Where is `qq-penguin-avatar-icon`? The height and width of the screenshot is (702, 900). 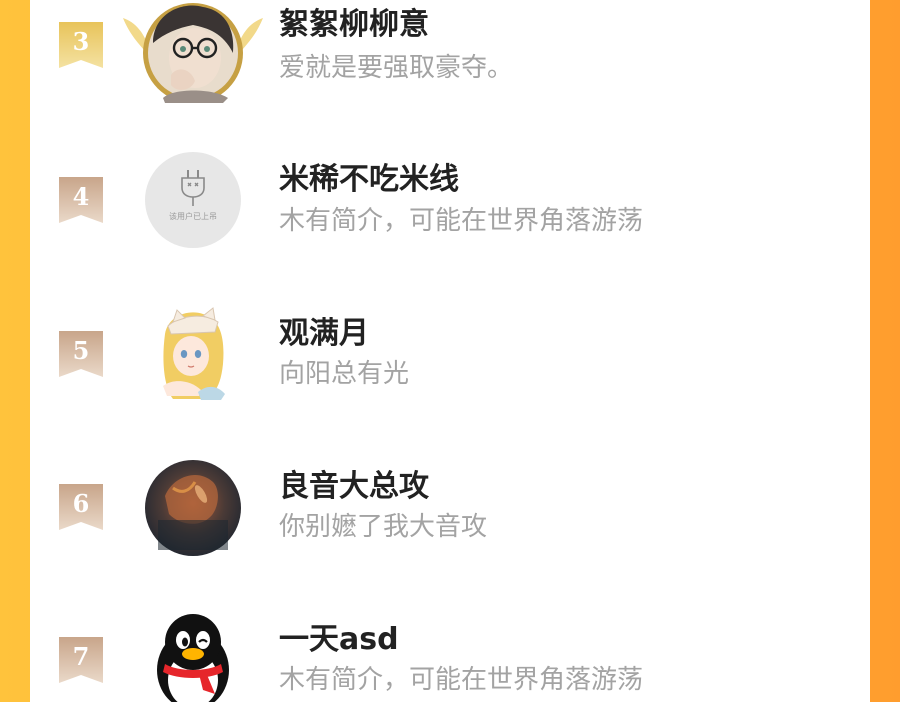
qq-penguin-avatar-icon is located at coordinates (193, 658).